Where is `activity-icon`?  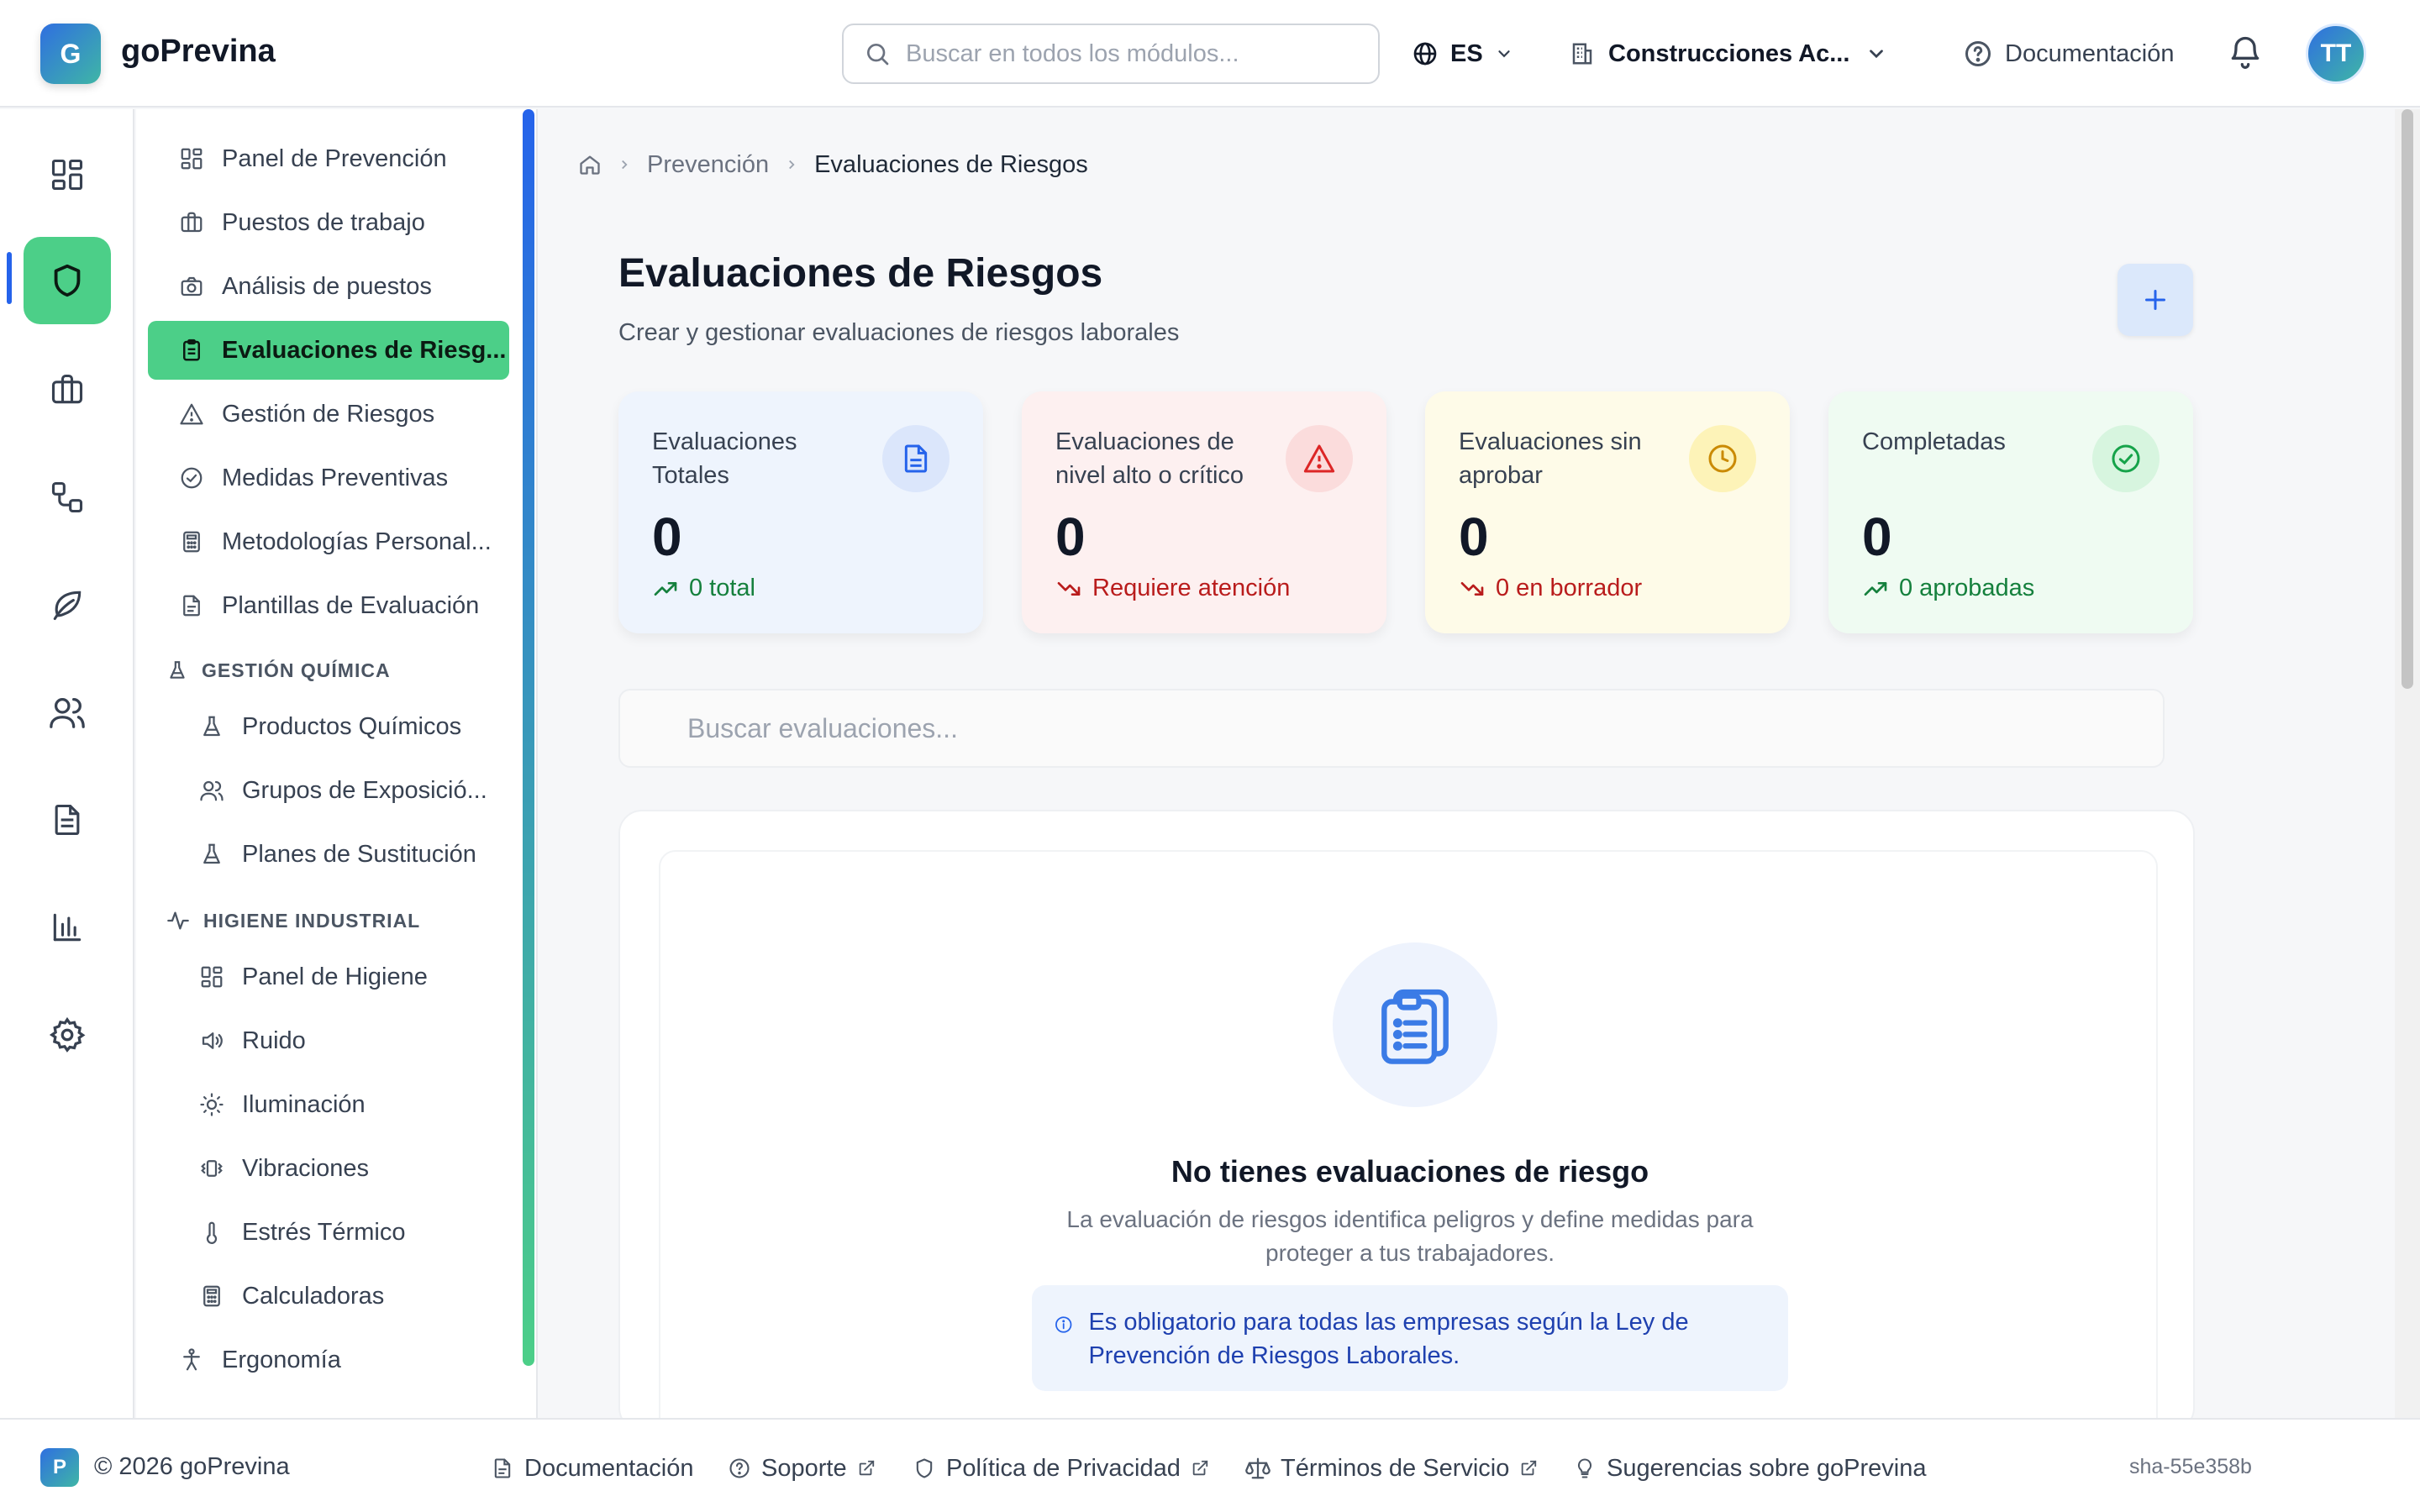 activity-icon is located at coordinates (178, 920).